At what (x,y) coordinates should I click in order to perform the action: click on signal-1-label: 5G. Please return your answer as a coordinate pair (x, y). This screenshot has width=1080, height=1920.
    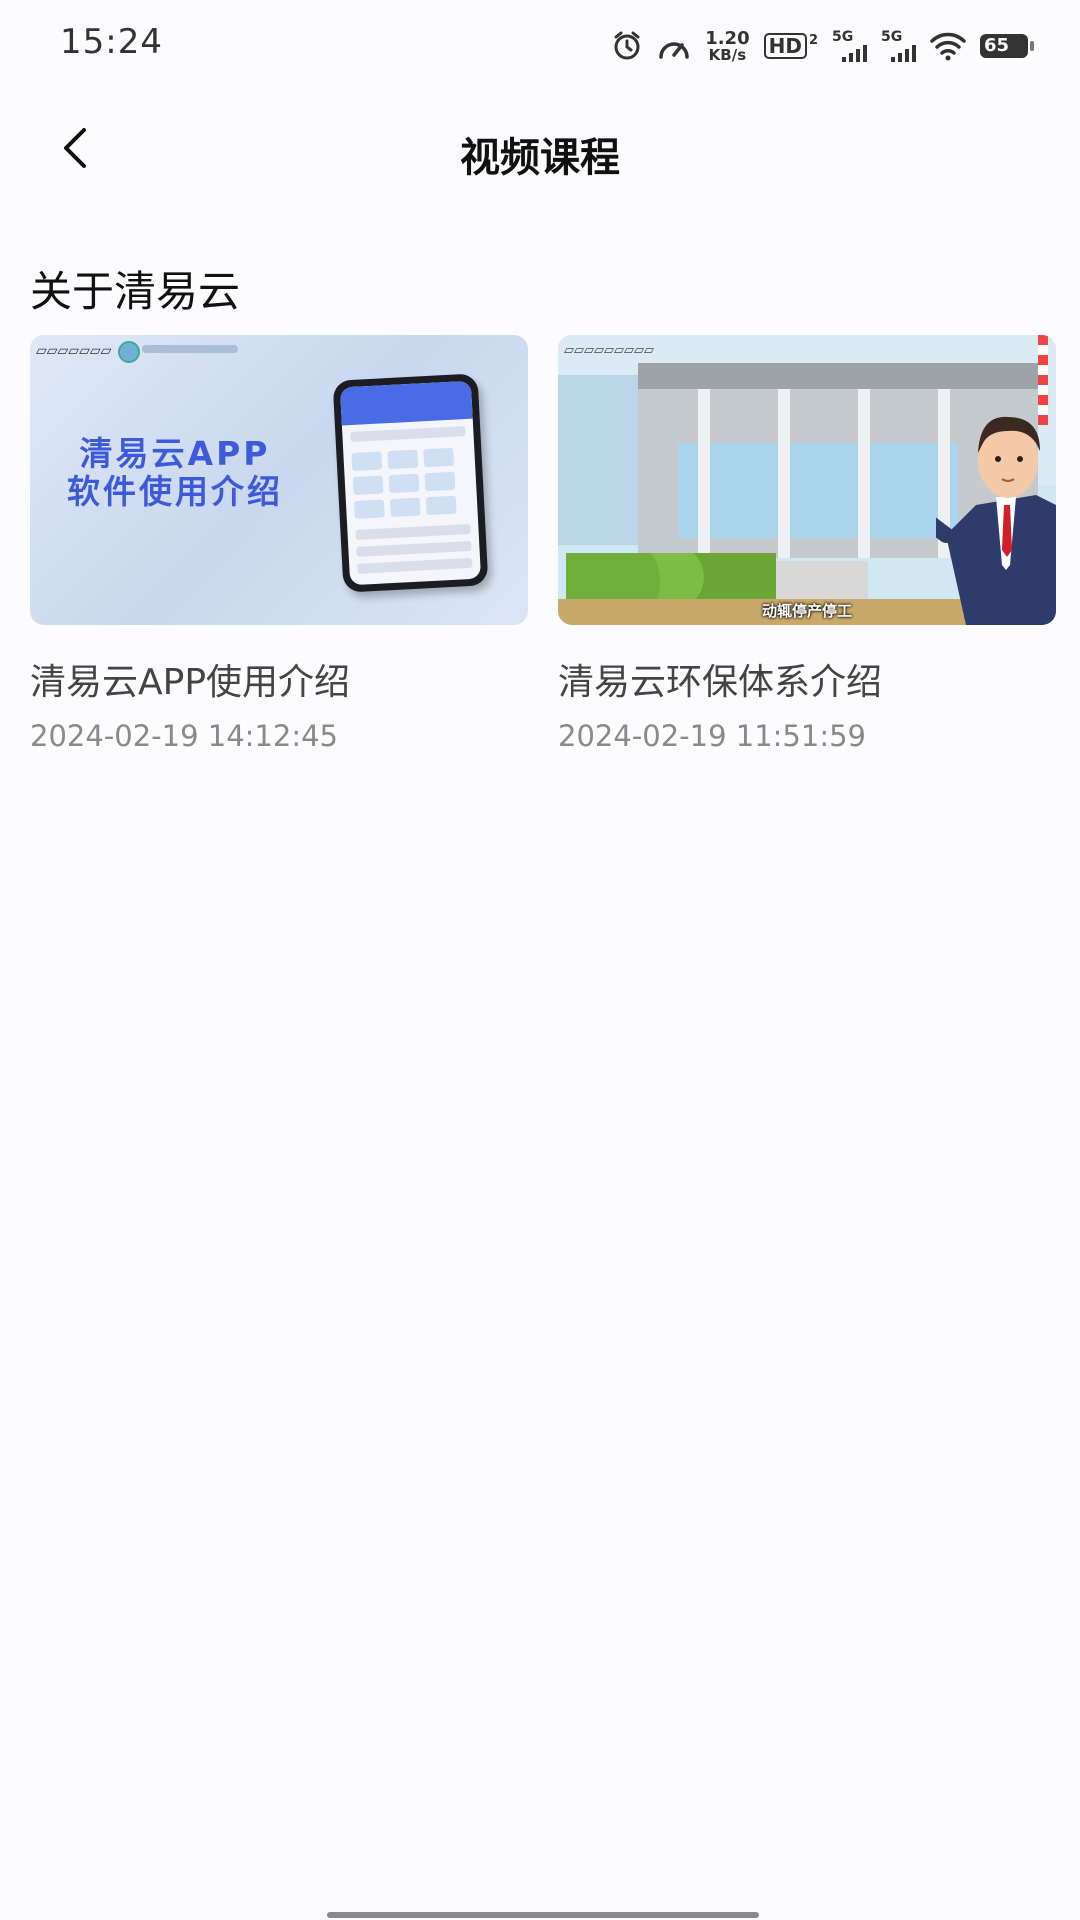
    Looking at the image, I should click on (843, 37).